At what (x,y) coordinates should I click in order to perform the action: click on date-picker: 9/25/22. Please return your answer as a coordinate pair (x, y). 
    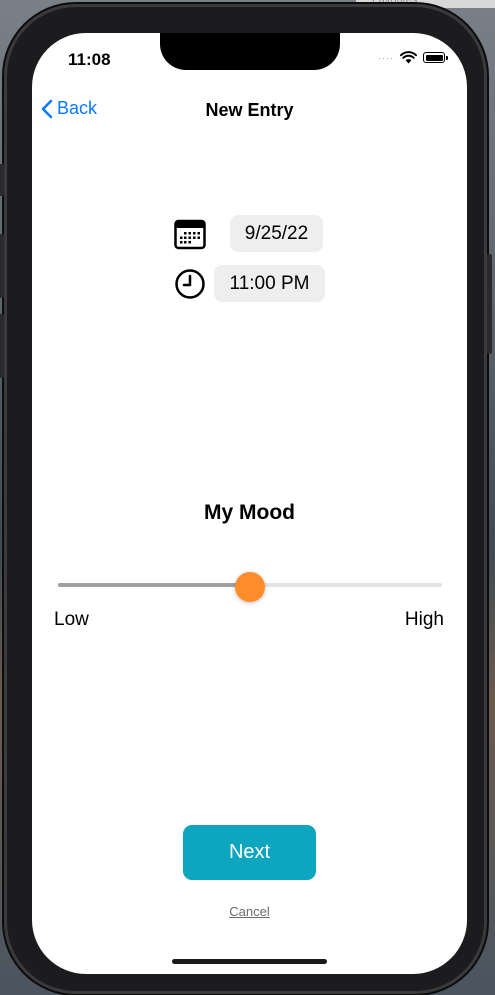
    Looking at the image, I should click on (276, 233).